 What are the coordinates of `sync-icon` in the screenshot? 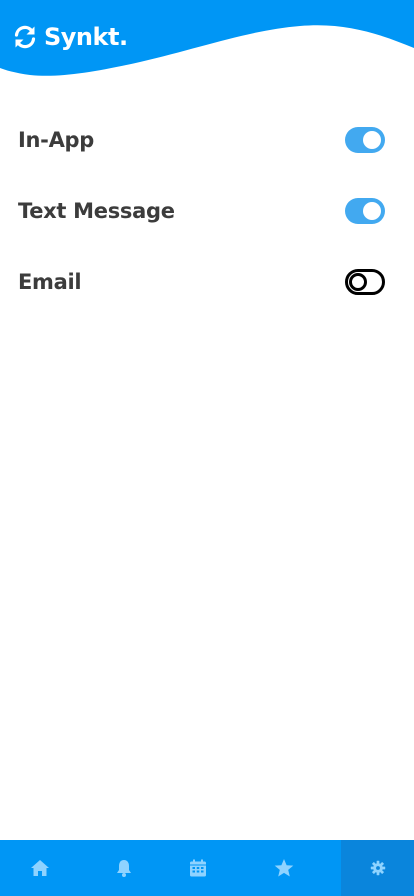 It's located at (25, 37).